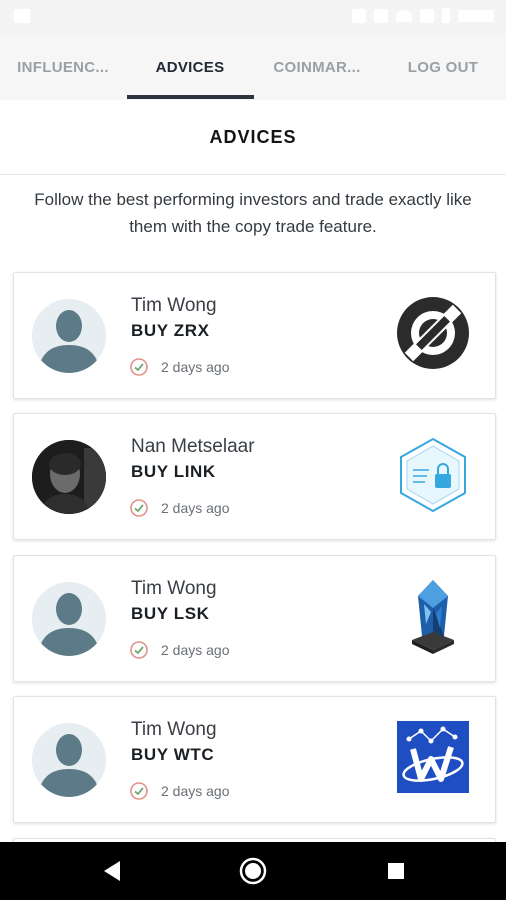 The height and width of the screenshot is (900, 506). What do you see at coordinates (253, 137) in the screenshot?
I see `page-title: ADVICES` at bounding box center [253, 137].